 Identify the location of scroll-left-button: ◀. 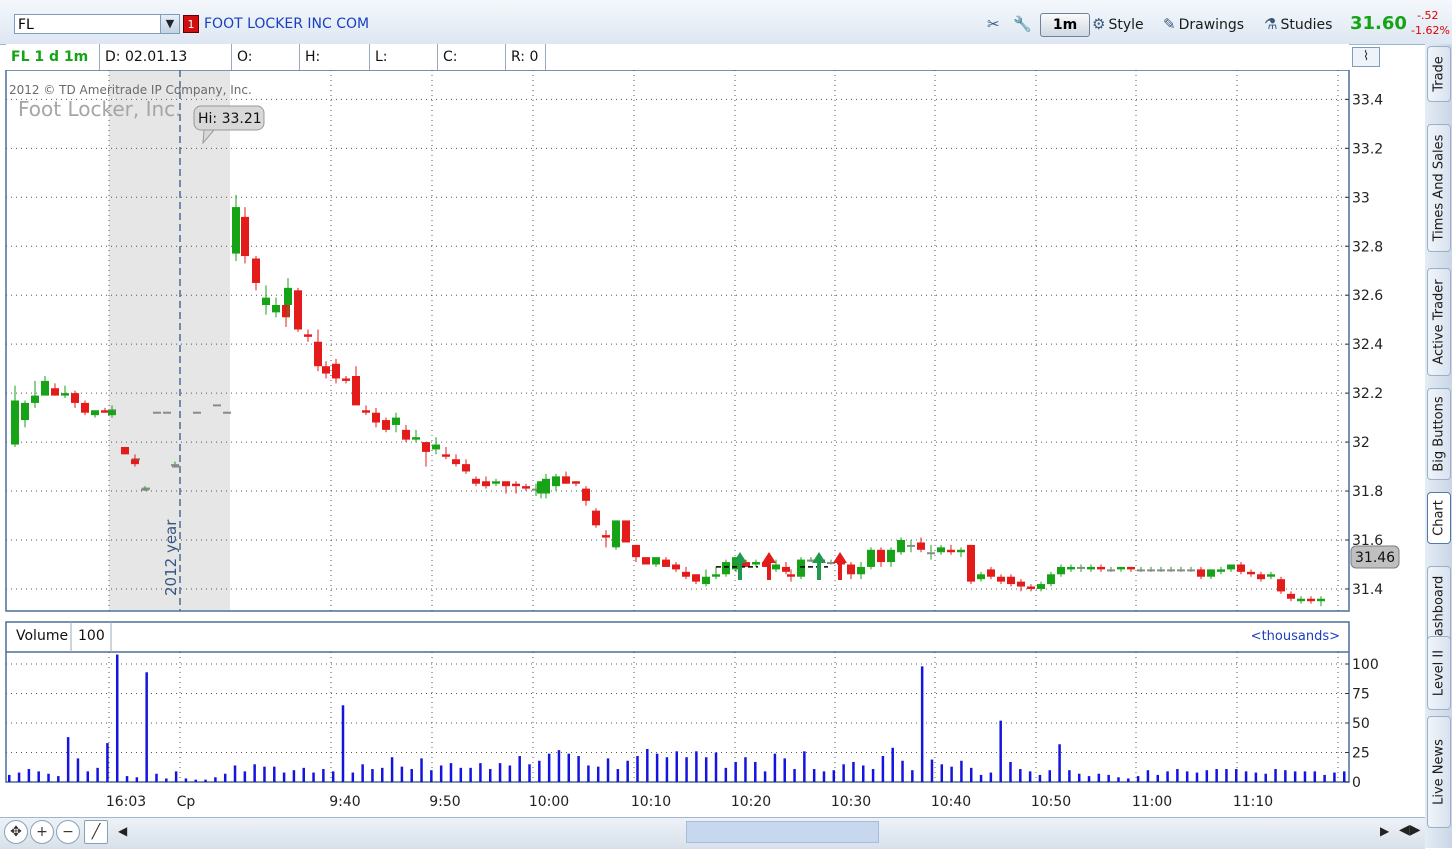
(122, 831).